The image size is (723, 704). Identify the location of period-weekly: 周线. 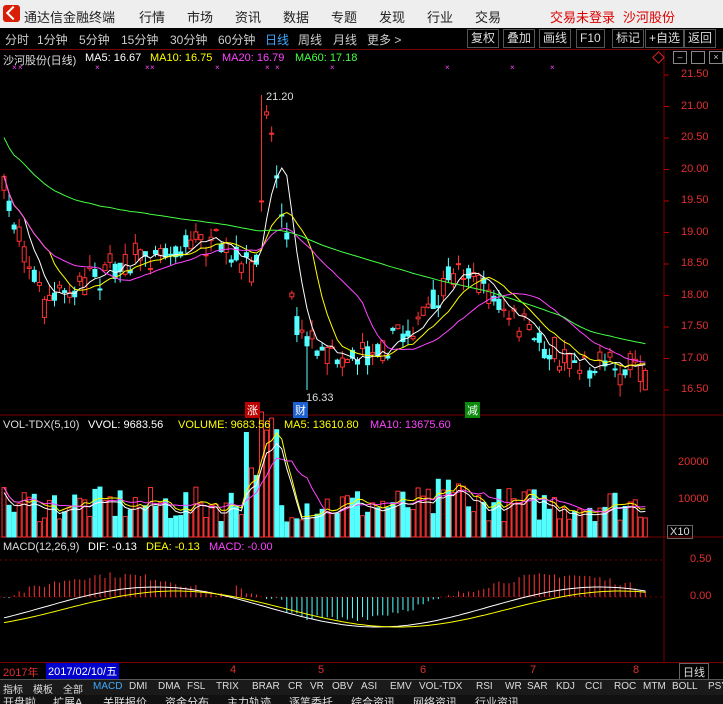
(310, 39).